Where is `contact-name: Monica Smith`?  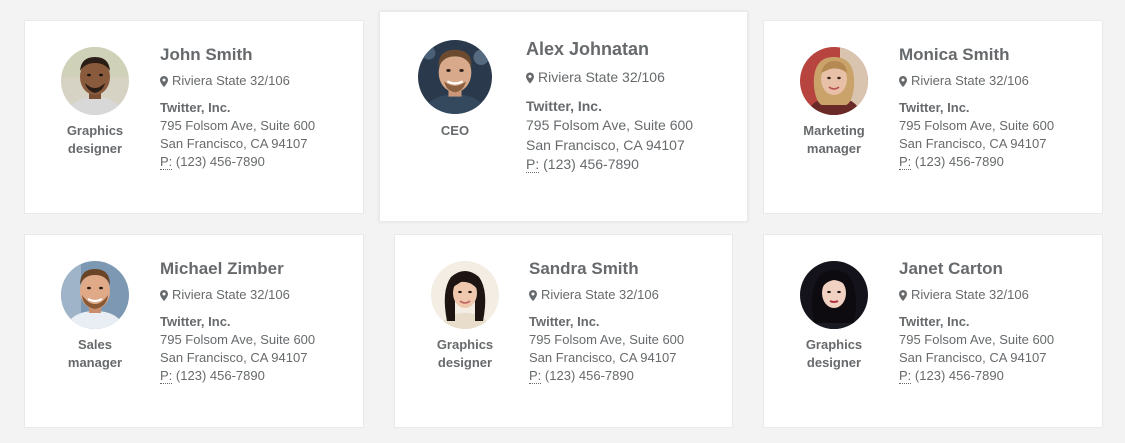 contact-name: Monica Smith is located at coordinates (976, 55).